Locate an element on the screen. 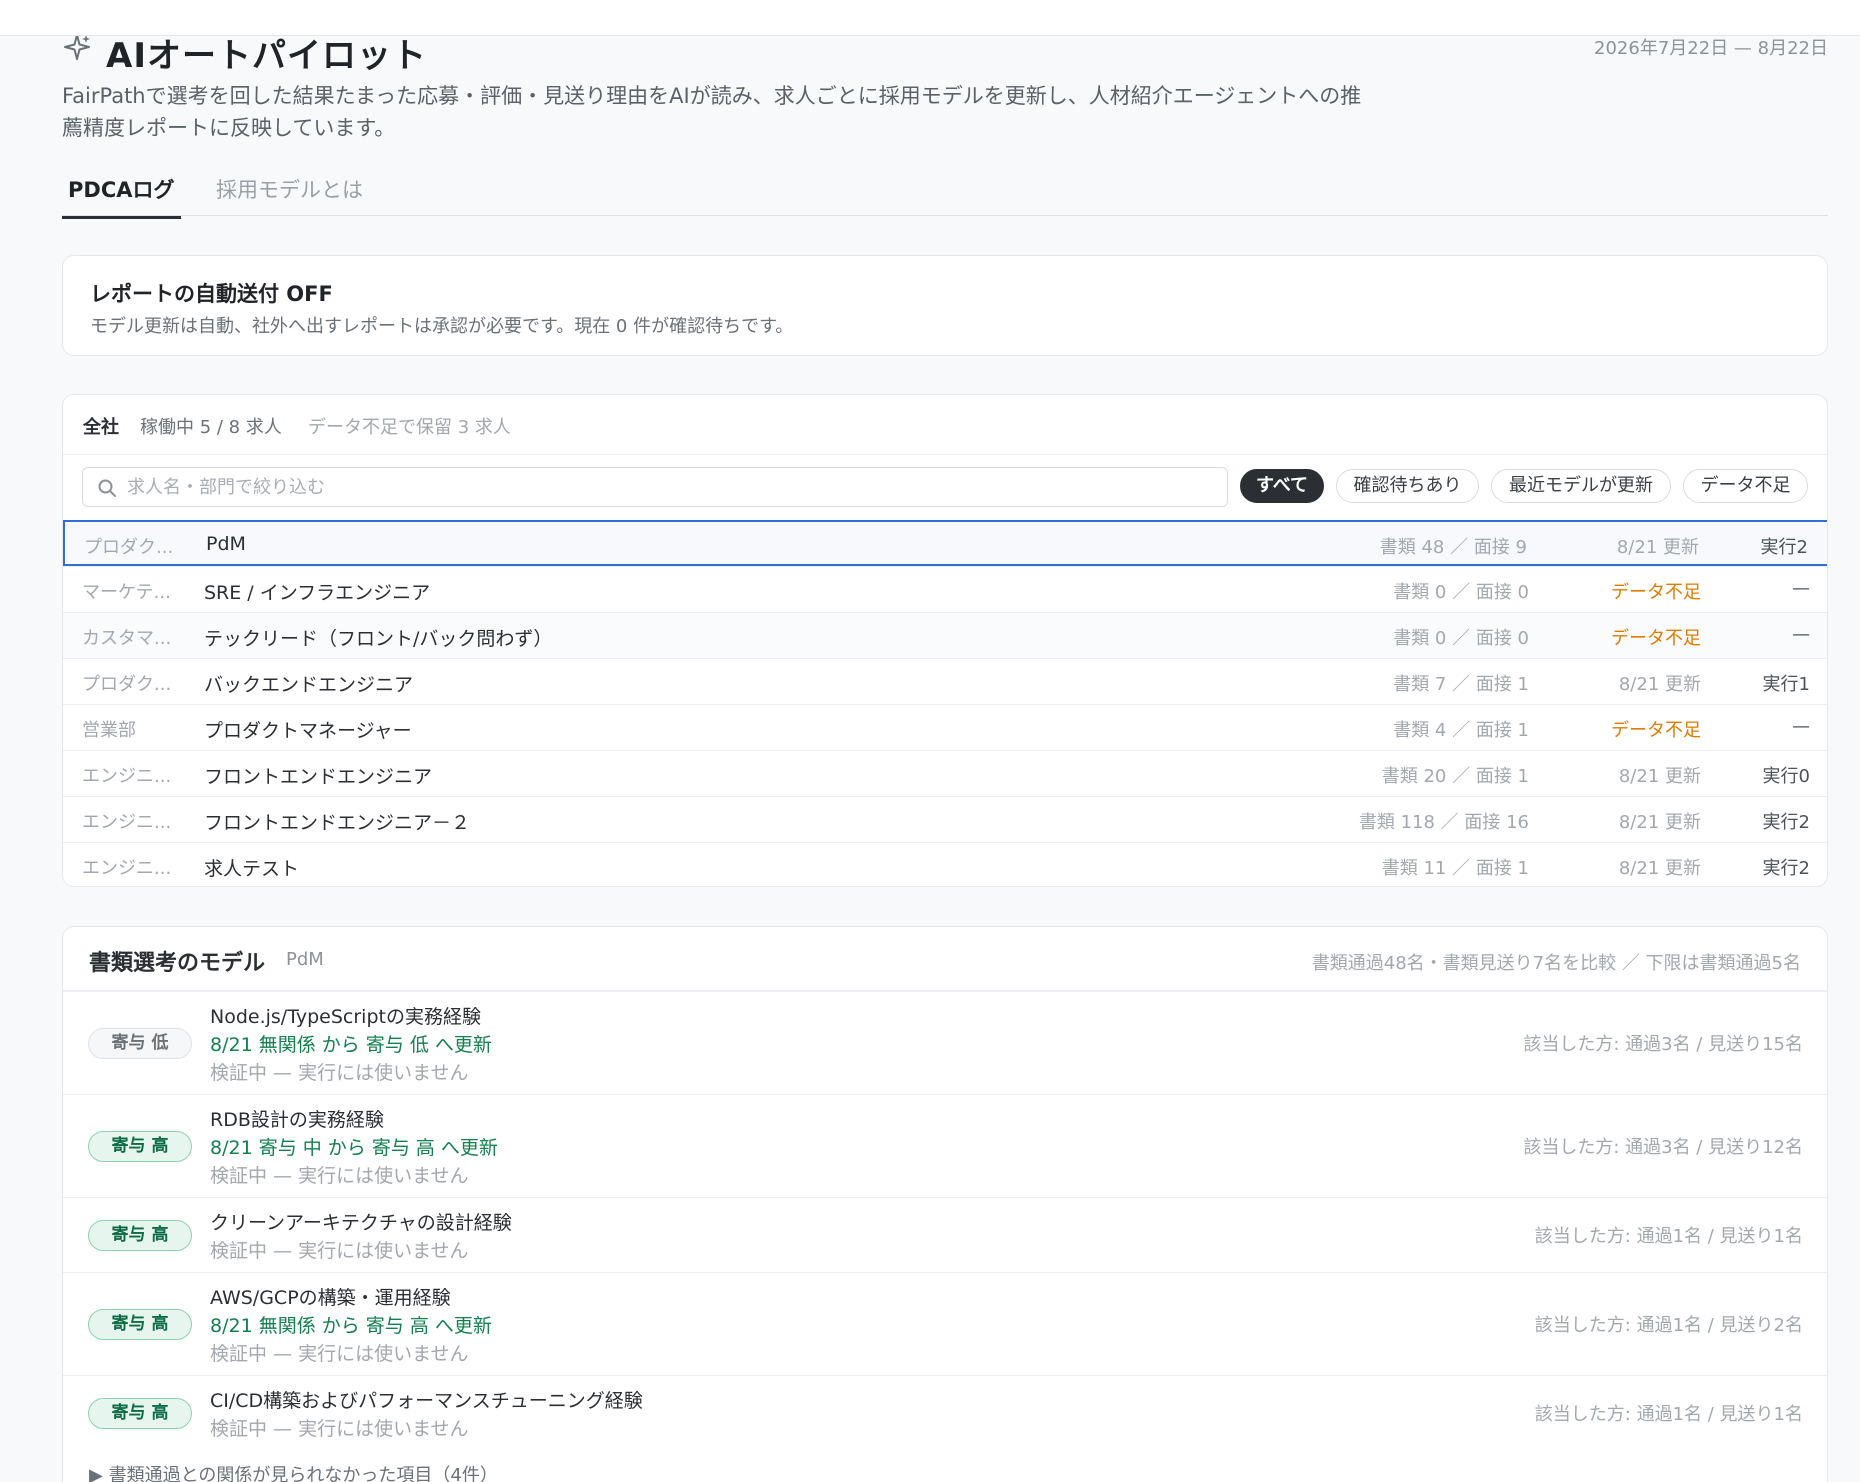  job-name: バックエンドエンジニア is located at coordinates (309, 685).